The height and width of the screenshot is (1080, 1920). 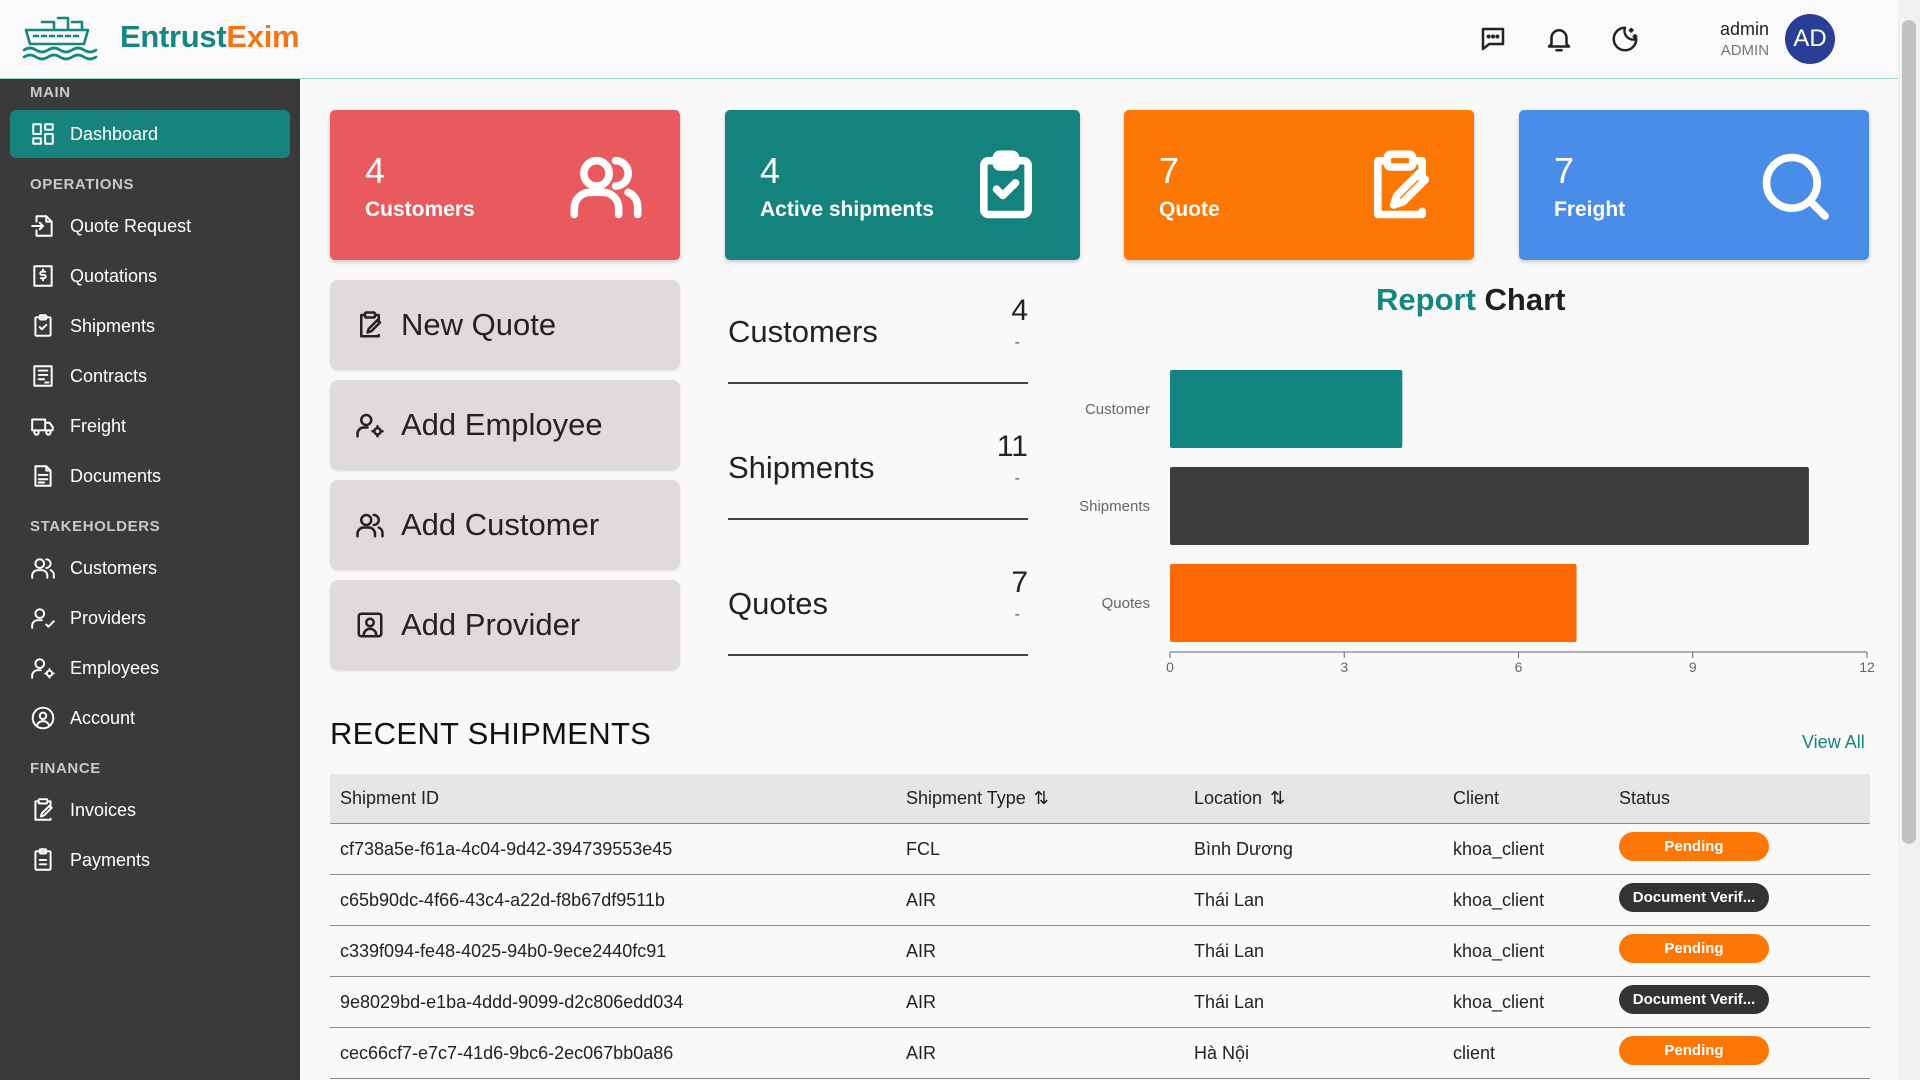 I want to click on summary-row-shipments: Shipments 11 -, so click(x=878, y=470).